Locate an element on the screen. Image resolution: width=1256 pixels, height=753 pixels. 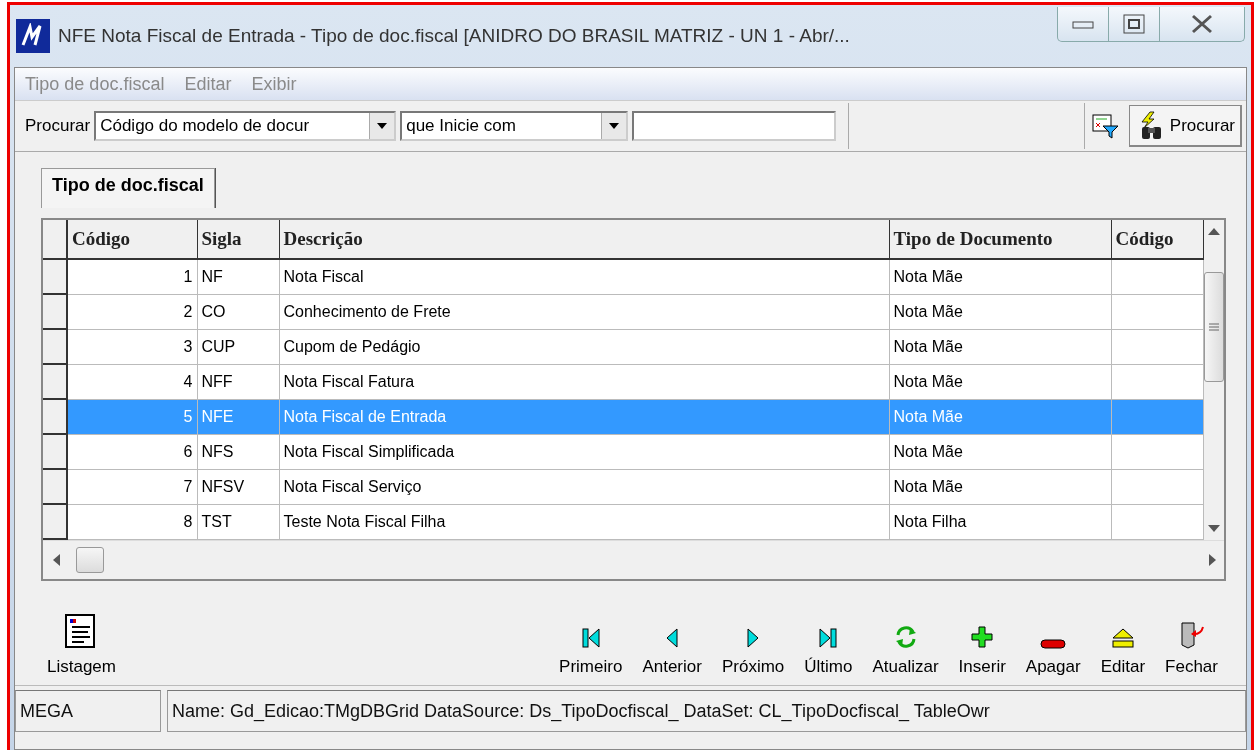
skip-first-icon is located at coordinates (590, 638).